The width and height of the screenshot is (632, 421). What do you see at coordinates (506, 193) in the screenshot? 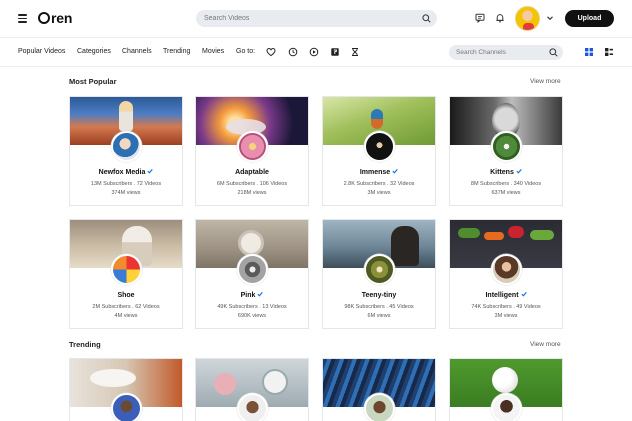
I see `channel-views: 637M views` at bounding box center [506, 193].